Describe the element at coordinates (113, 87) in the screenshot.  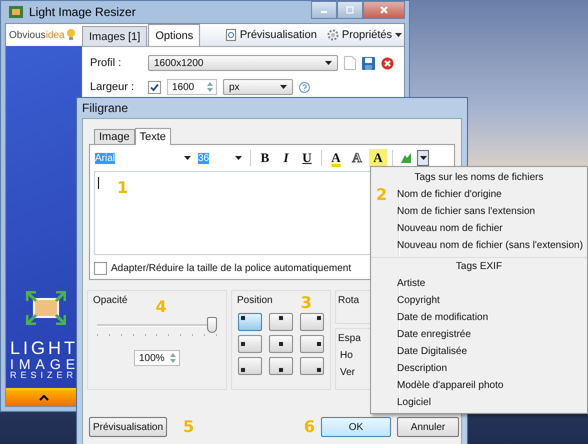
I see `field-label: Largeur :` at that location.